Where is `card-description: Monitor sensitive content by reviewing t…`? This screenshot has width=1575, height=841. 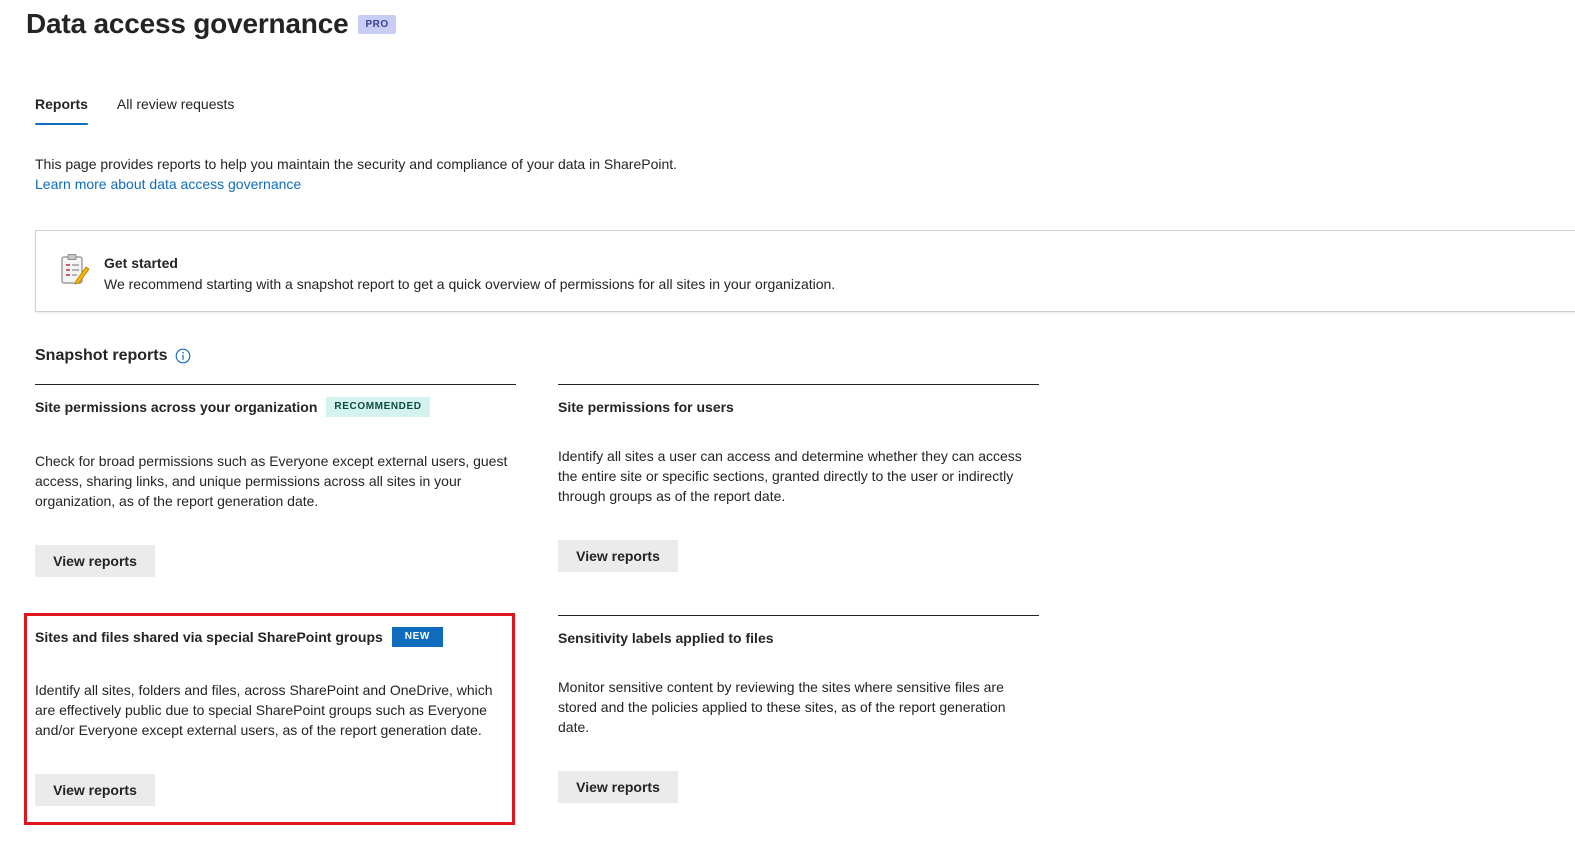
card-description: Monitor sensitive content by reviewing t… is located at coordinates (782, 707).